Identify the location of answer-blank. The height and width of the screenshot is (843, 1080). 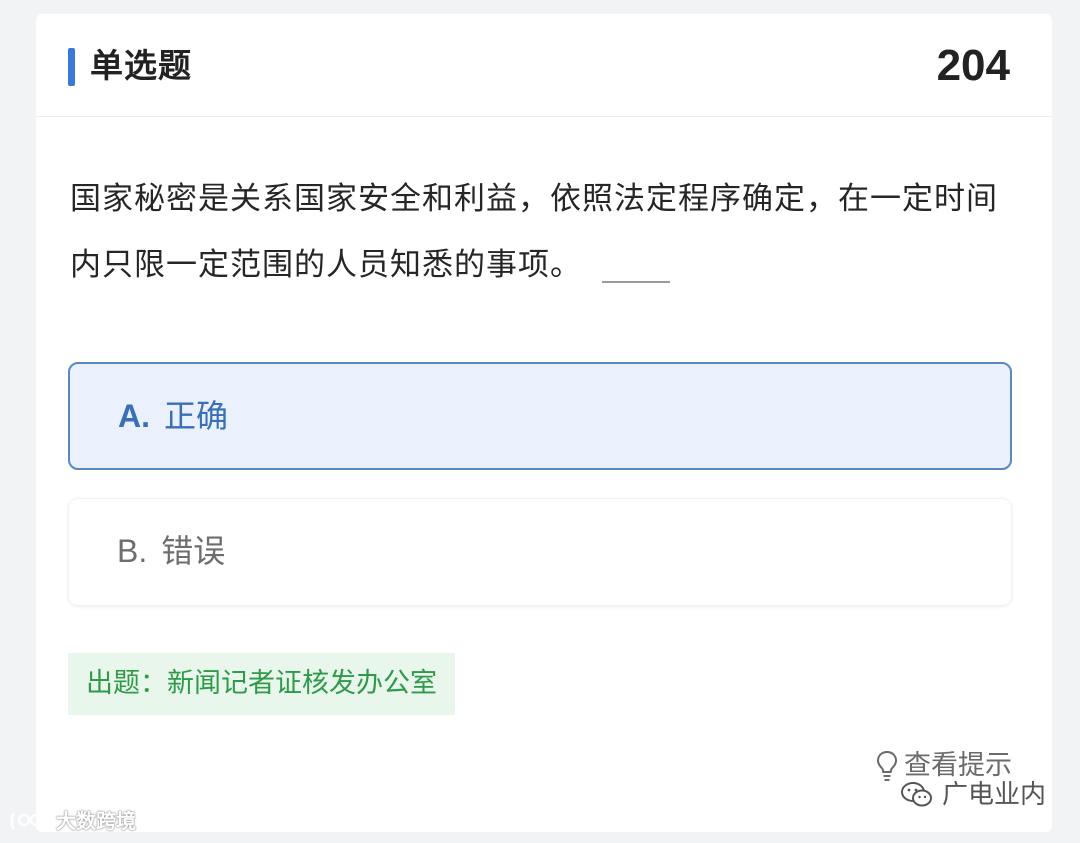
(636, 281).